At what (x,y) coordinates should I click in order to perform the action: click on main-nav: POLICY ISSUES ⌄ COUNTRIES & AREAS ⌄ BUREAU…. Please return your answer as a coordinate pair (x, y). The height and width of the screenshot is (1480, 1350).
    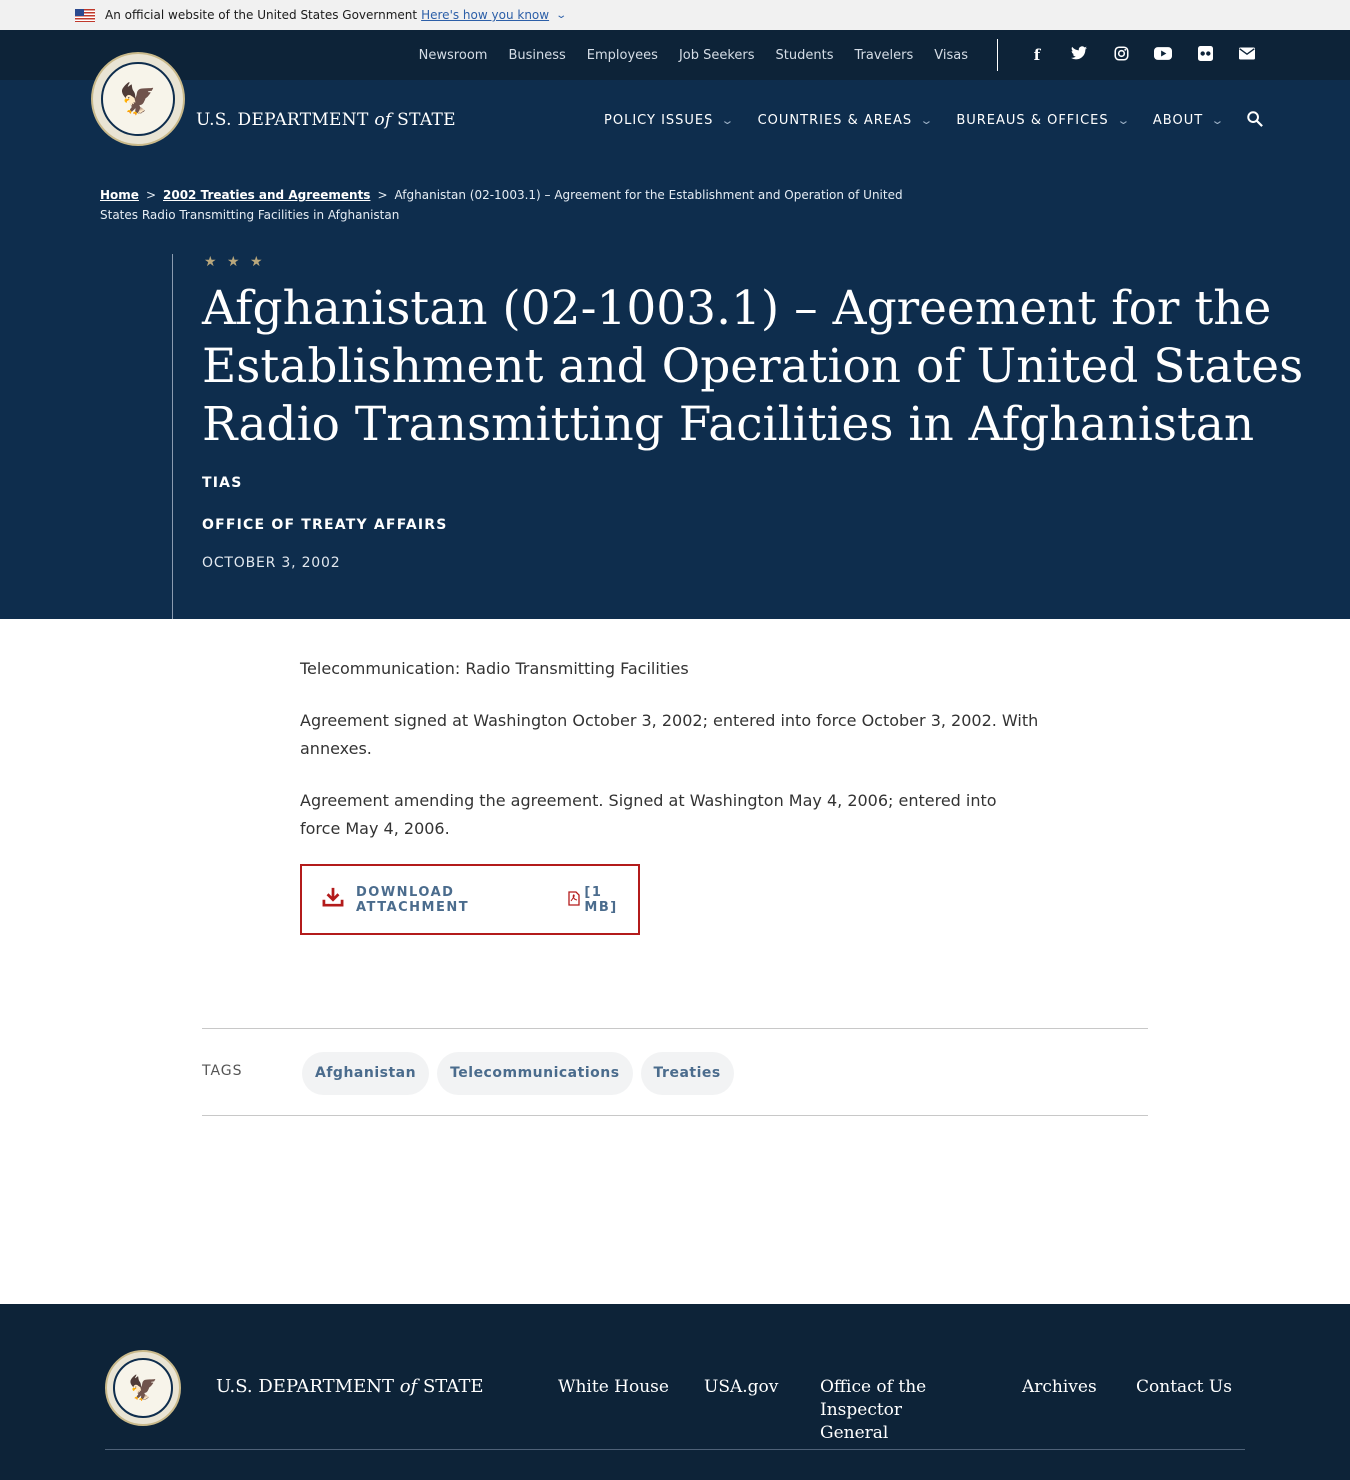
    Looking at the image, I should click on (925, 120).